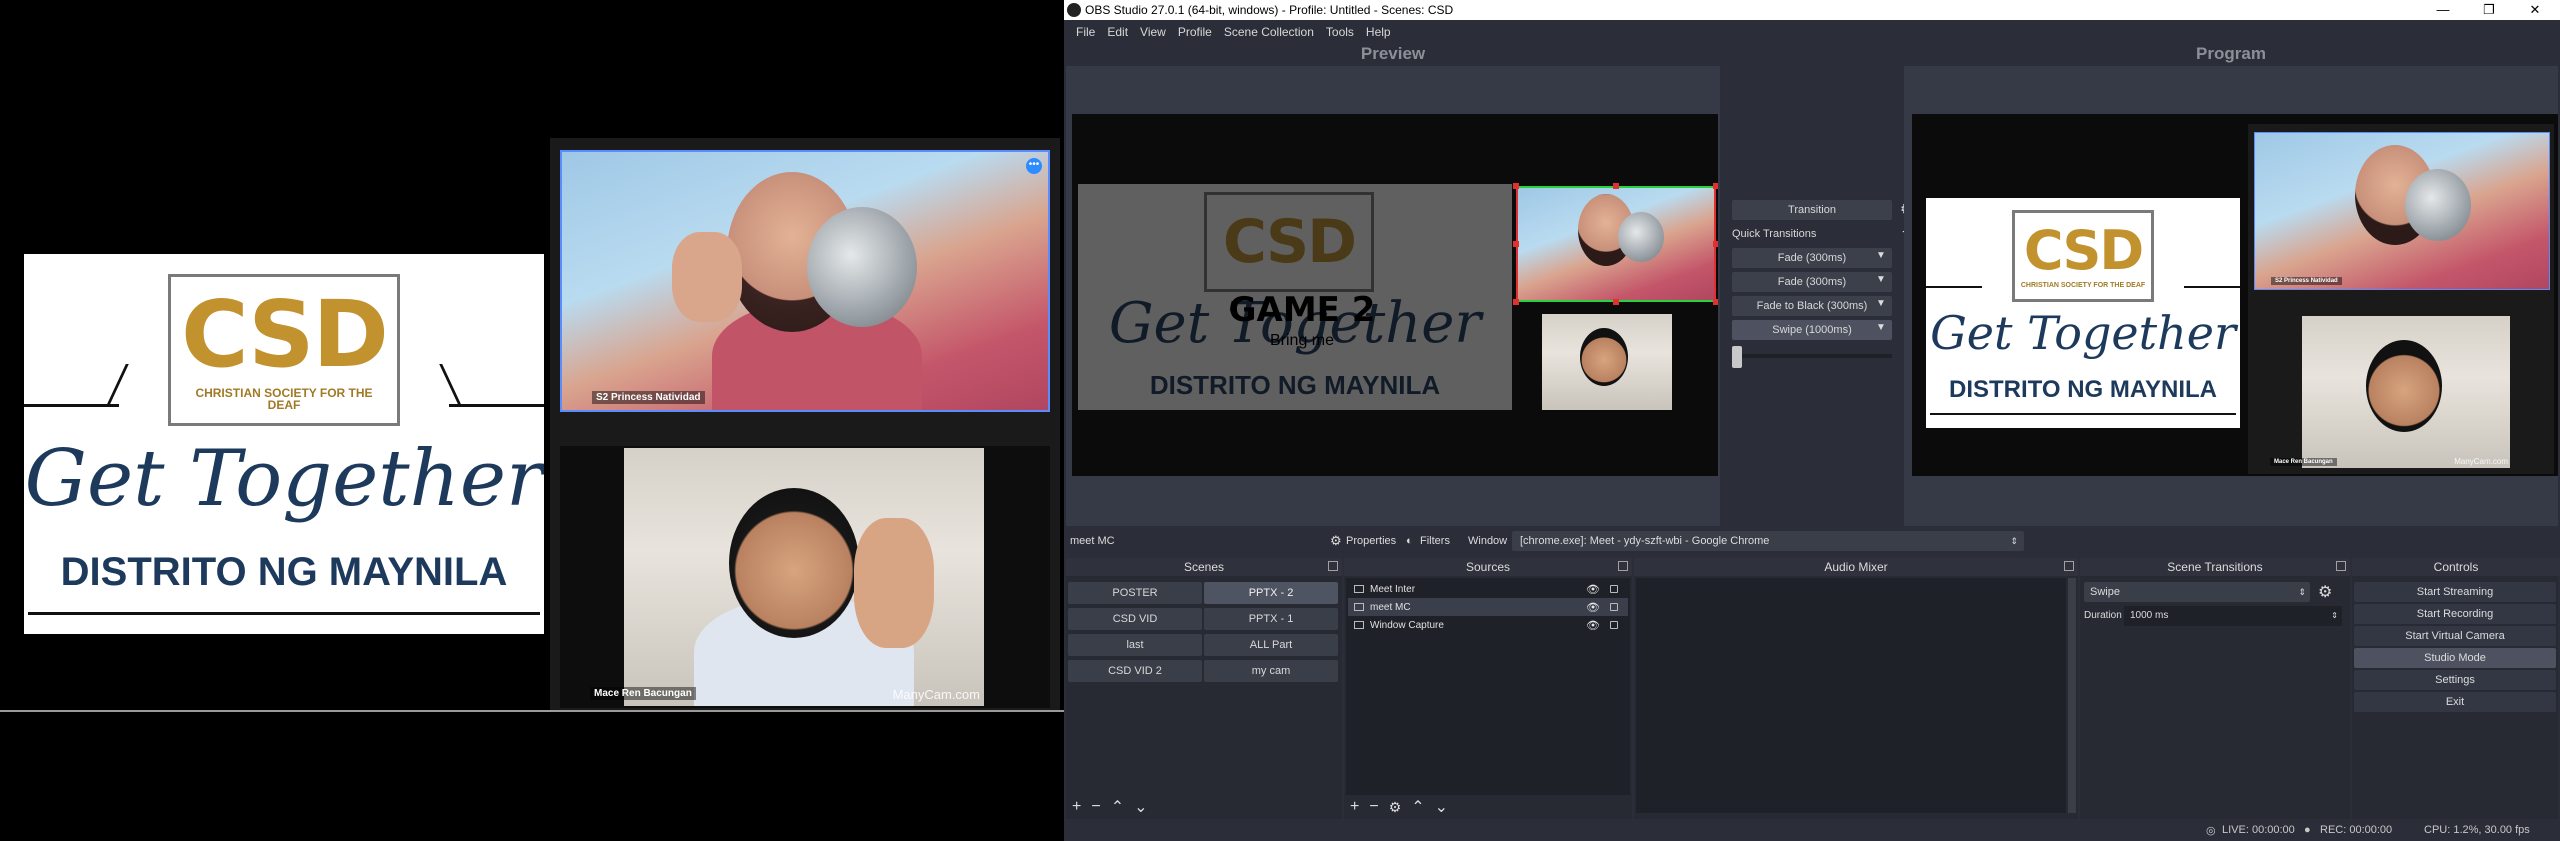 Image resolution: width=2560 pixels, height=841 pixels. Describe the element at coordinates (1135, 645) in the screenshot. I see `scene-last: last` at that location.